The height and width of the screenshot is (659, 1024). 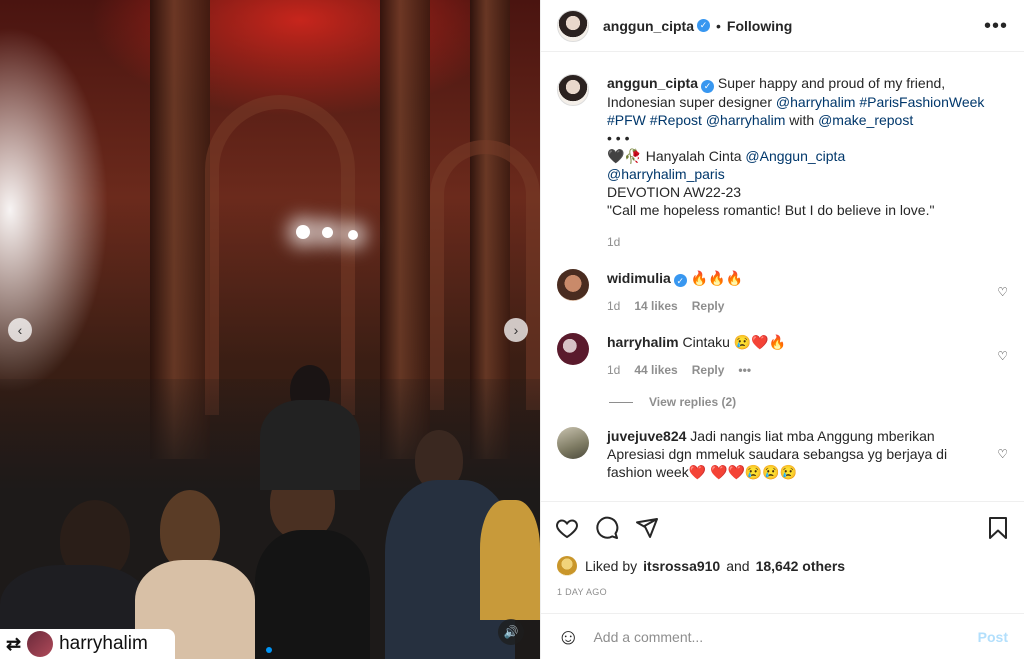 What do you see at coordinates (693, 402) in the screenshot?
I see `view-replies-label: View replies (2)` at bounding box center [693, 402].